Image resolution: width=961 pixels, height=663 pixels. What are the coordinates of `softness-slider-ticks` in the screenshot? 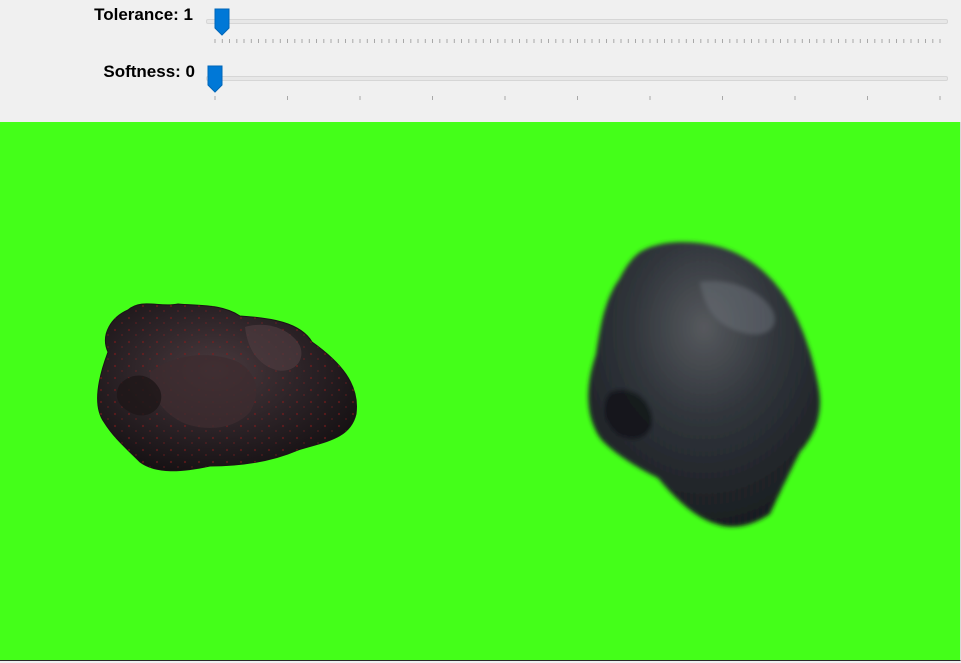 It's located at (577, 98).